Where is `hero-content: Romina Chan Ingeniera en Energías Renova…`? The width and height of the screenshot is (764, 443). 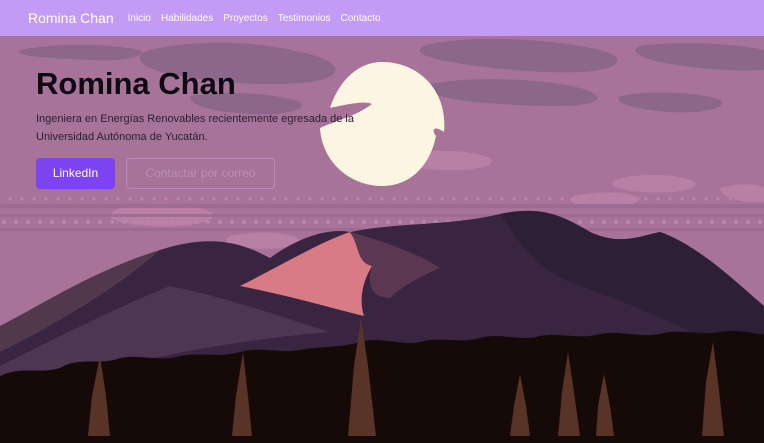 hero-content: Romina Chan Ingeniera en Energías Renova… is located at coordinates (211, 127).